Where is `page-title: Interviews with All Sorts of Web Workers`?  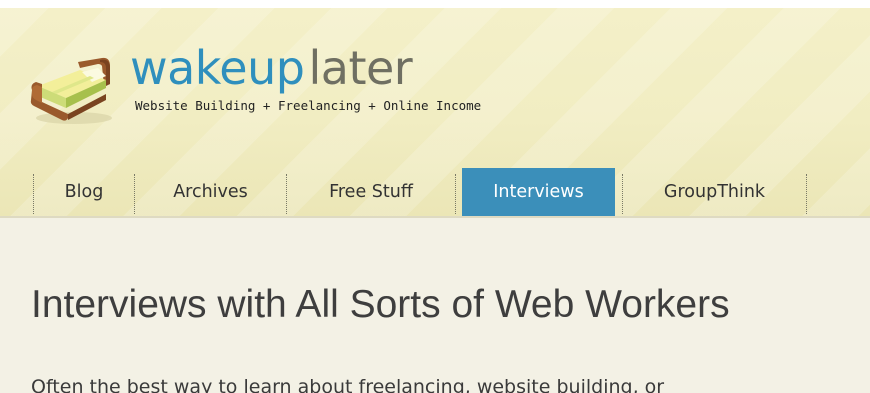 page-title: Interviews with All Sorts of Web Workers is located at coordinates (380, 304).